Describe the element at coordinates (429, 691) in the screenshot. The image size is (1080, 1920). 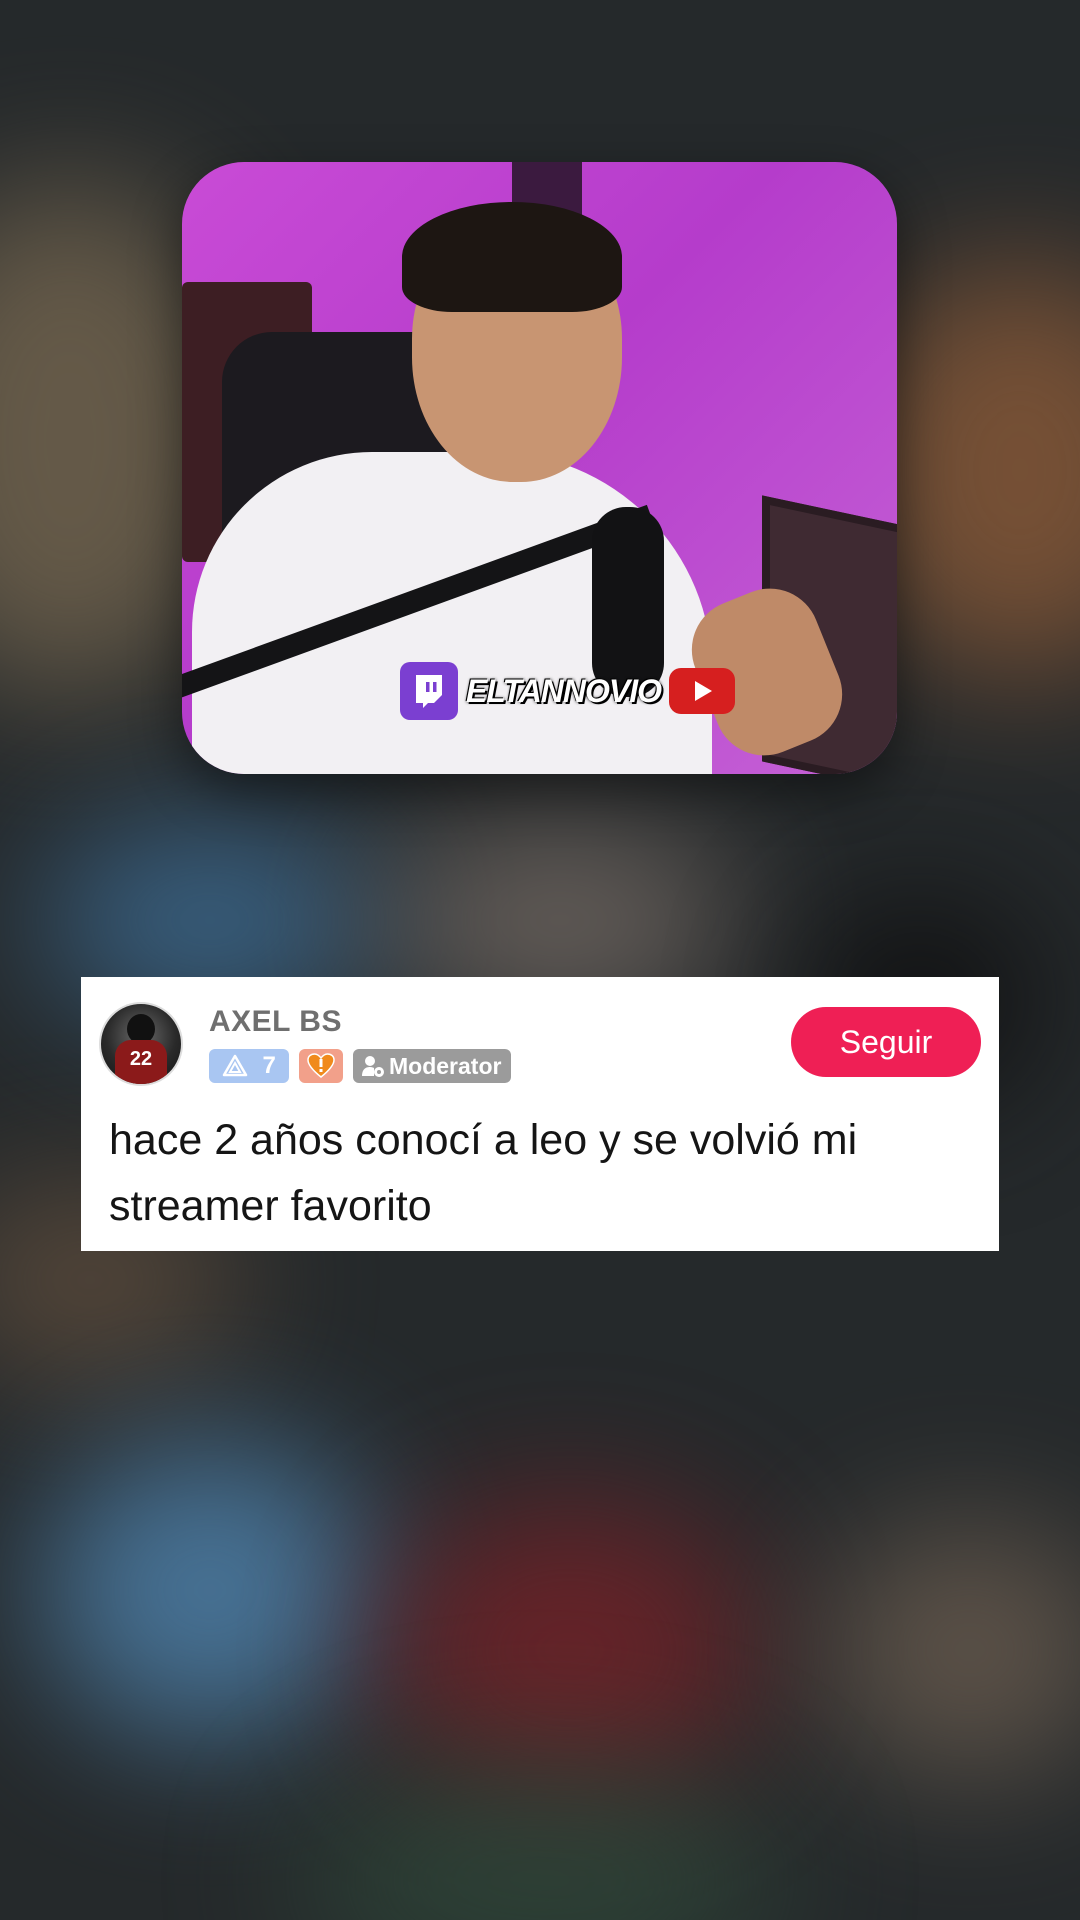
I see `twitch-logo-icon` at that location.